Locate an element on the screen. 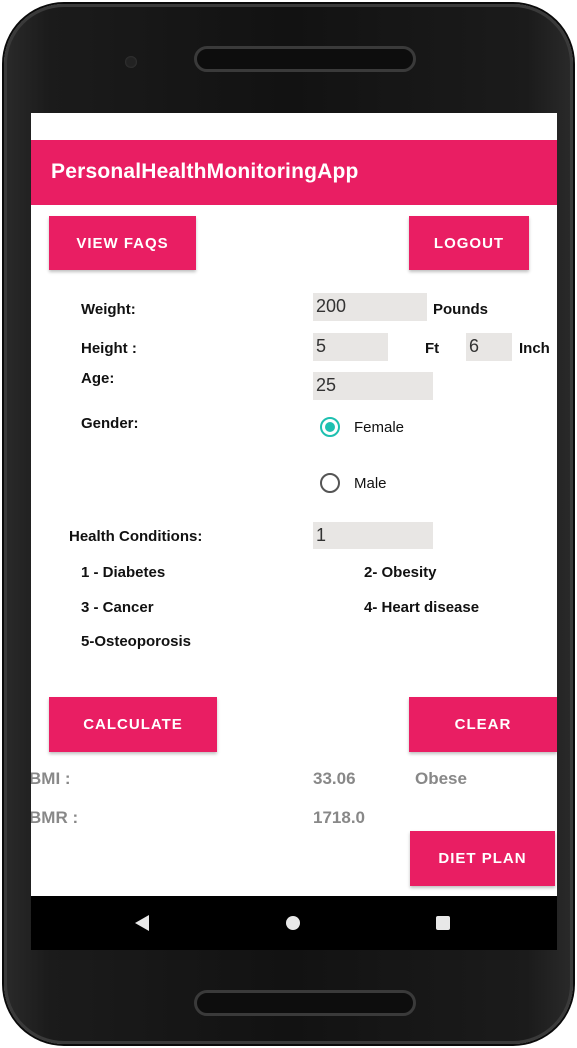 The image size is (577, 1048). condition-heart-disease: 4- Heart disease is located at coordinates (422, 607).